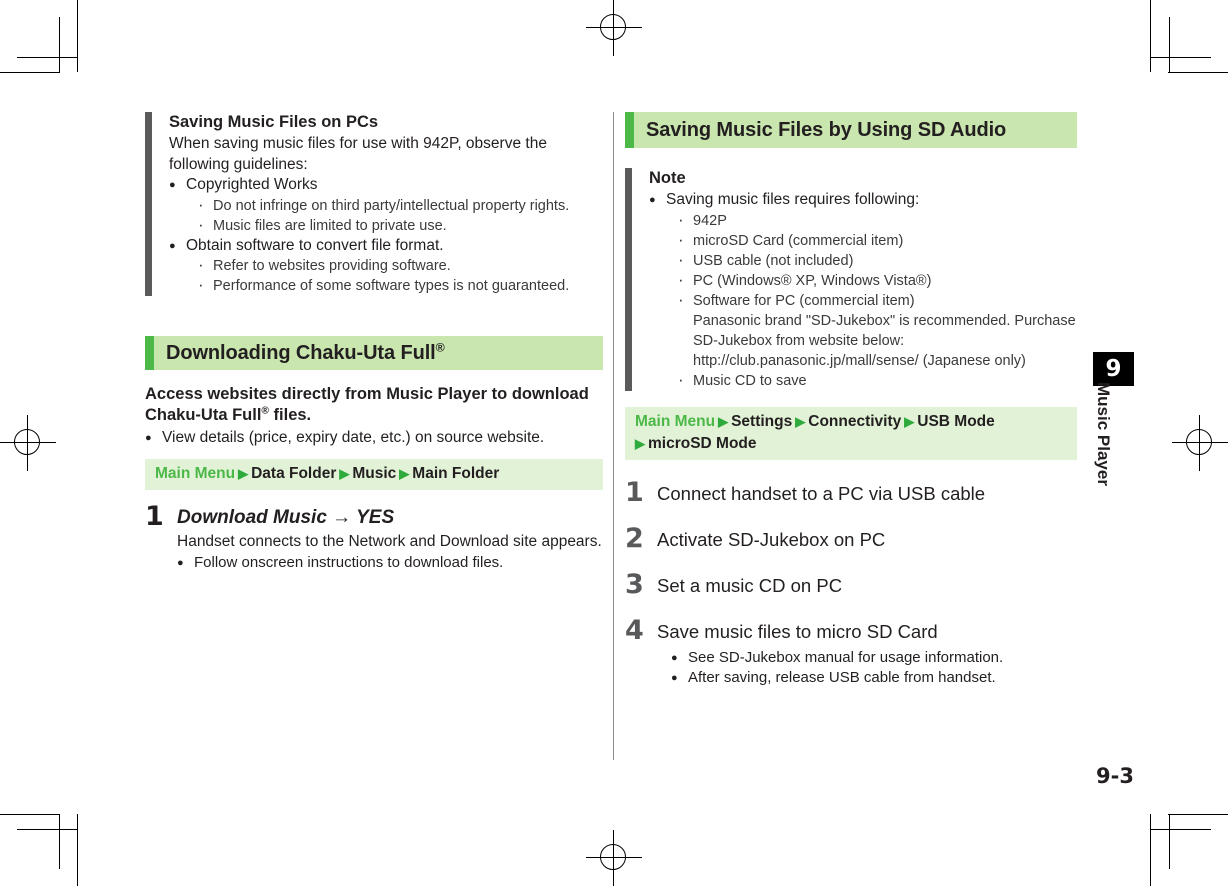  I want to click on sub-item-text: Music CD to save, so click(750, 380).